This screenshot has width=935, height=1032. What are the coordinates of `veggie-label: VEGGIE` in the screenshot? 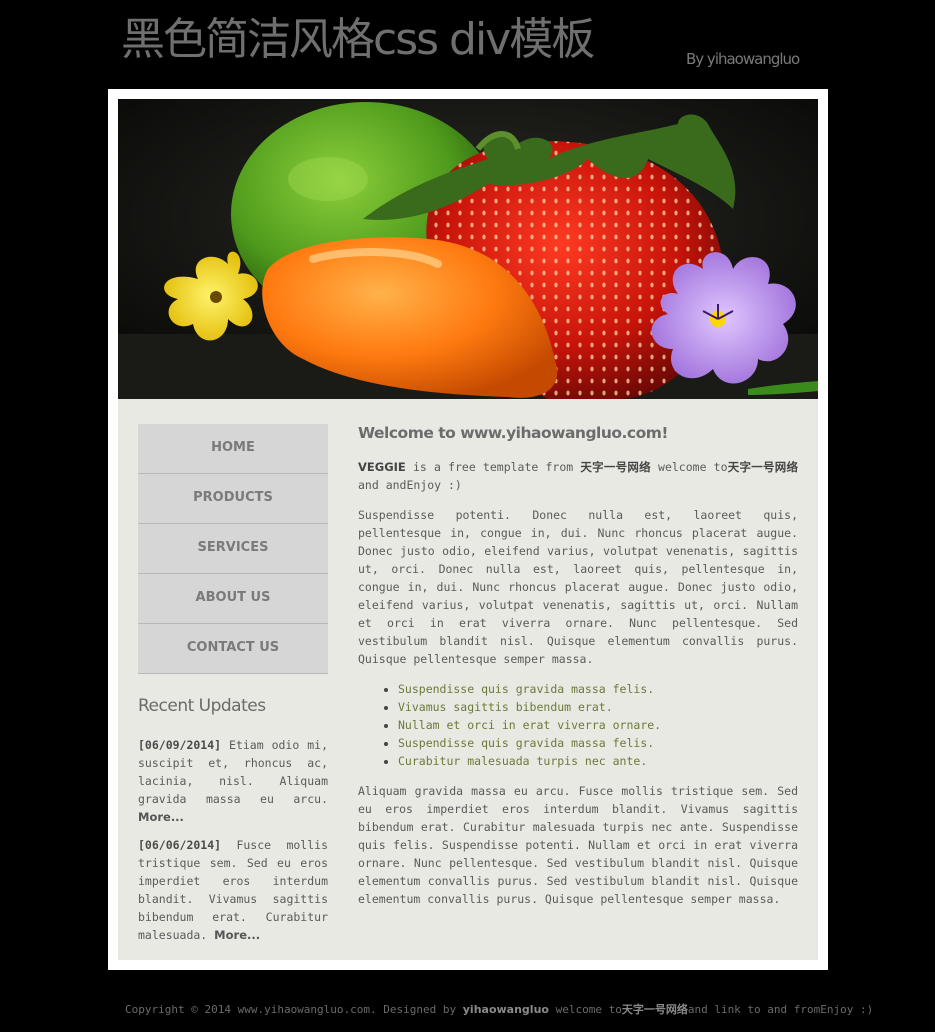 It's located at (382, 467).